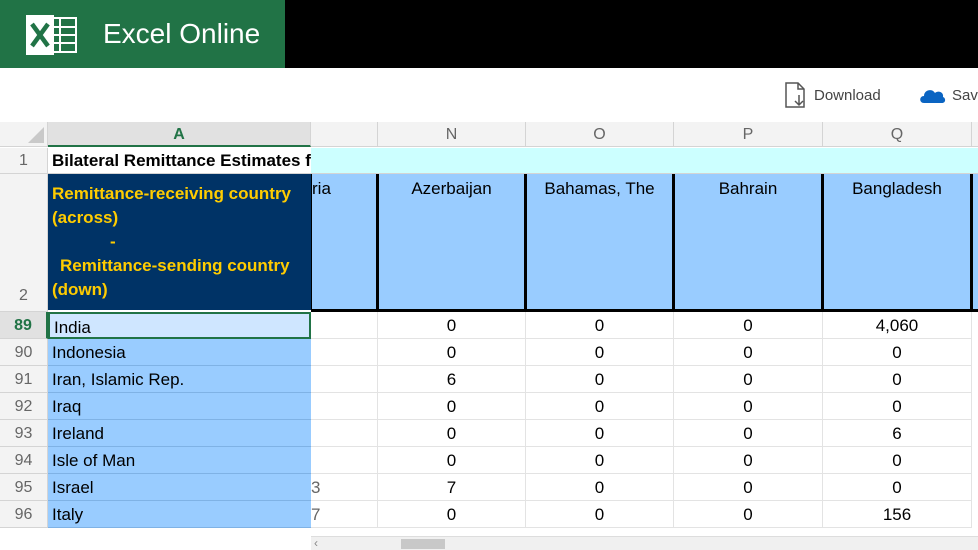  What do you see at coordinates (179, 325) in the screenshot?
I see `country-name-cell: India` at bounding box center [179, 325].